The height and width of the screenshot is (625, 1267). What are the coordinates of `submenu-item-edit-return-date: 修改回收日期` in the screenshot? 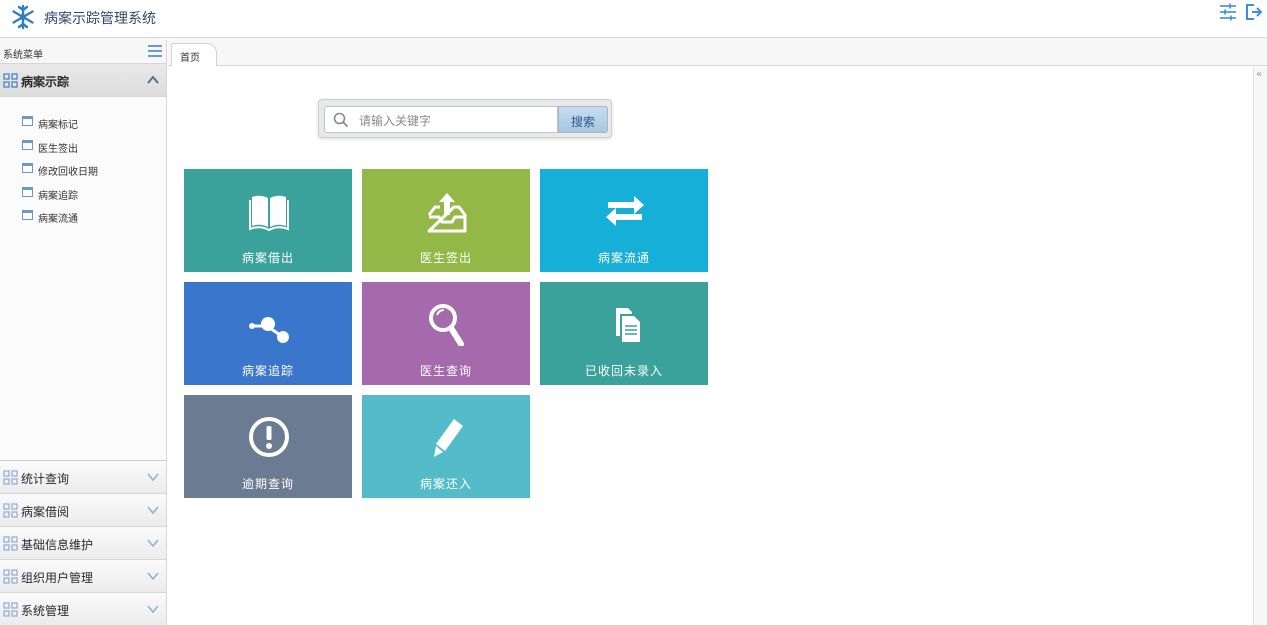 It's located at (83, 171).